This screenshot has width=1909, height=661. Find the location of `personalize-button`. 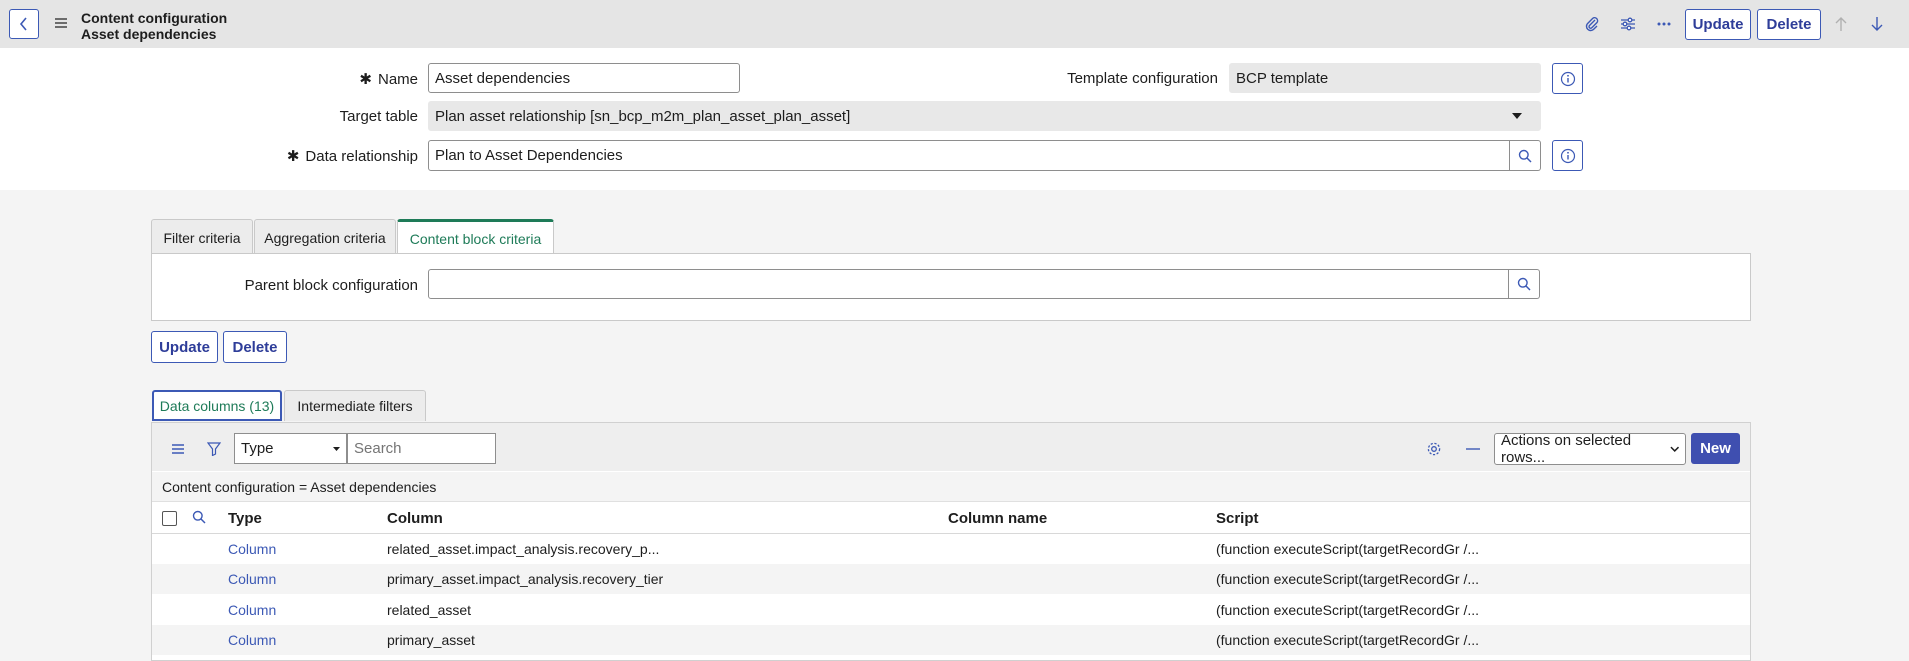

personalize-button is located at coordinates (1628, 24).